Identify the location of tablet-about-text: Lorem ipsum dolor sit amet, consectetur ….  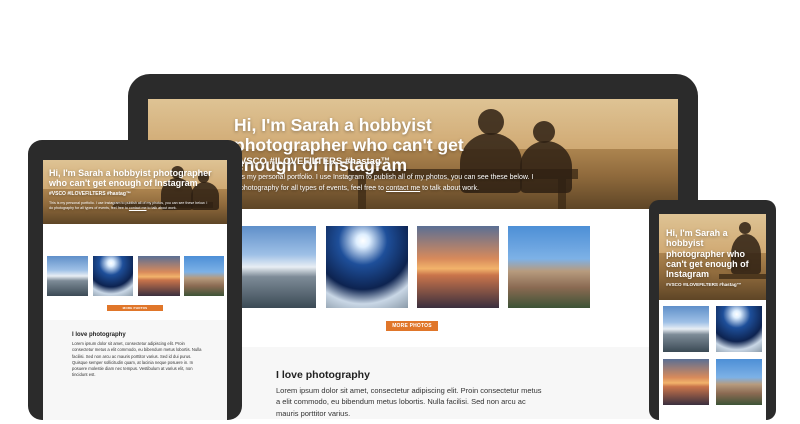
(137, 359).